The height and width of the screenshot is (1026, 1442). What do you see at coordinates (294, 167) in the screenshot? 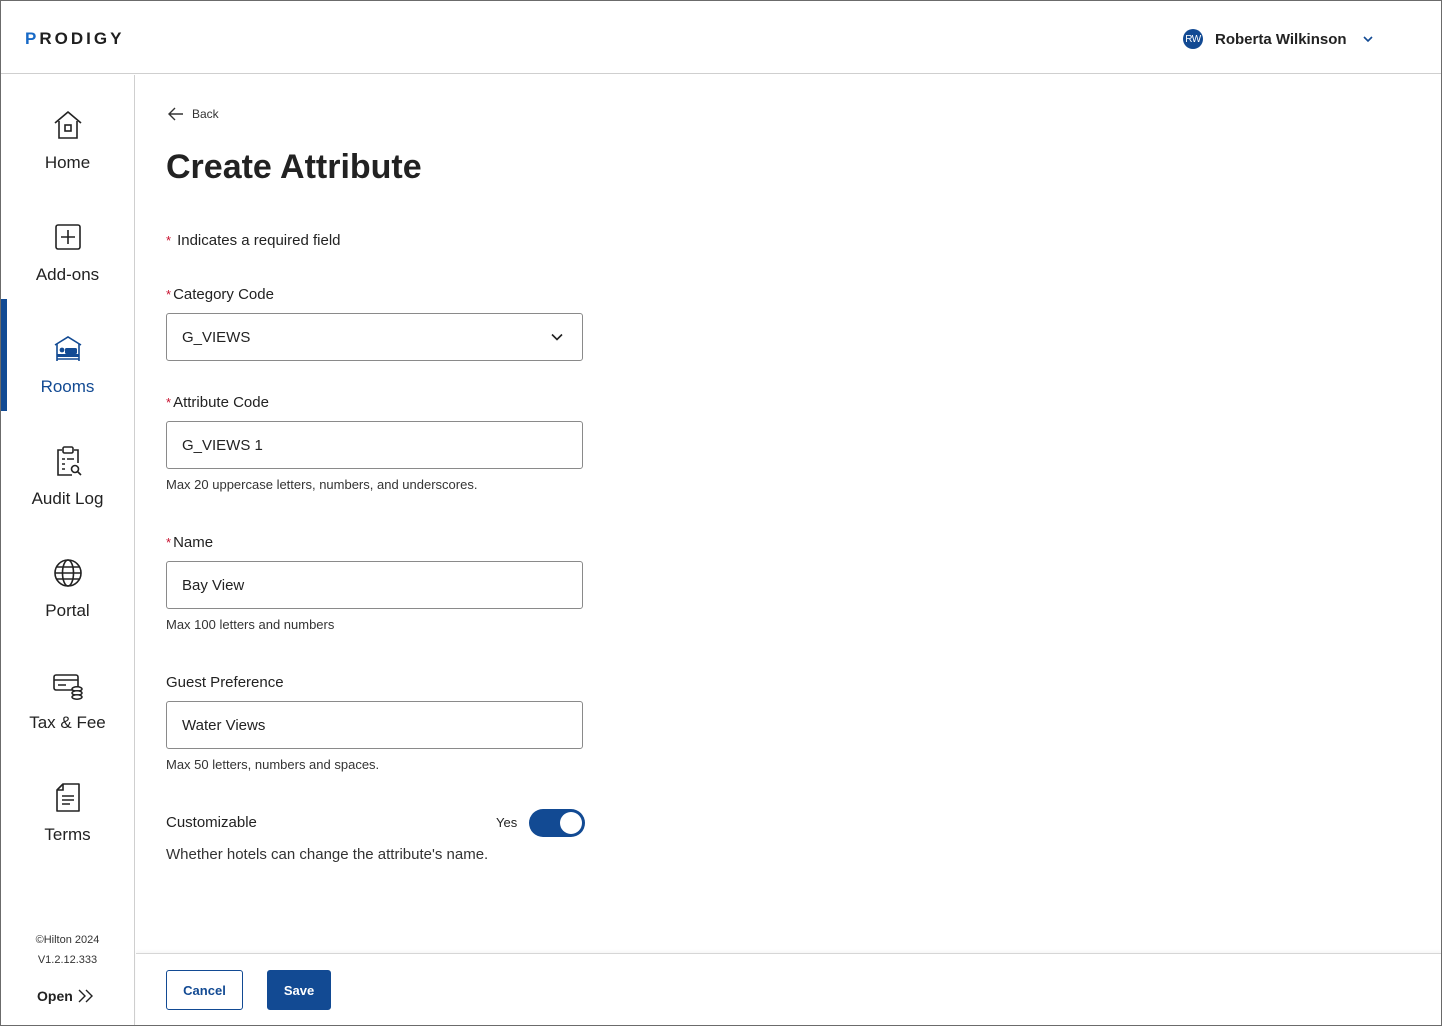
I see `page-title: Create Attribute` at bounding box center [294, 167].